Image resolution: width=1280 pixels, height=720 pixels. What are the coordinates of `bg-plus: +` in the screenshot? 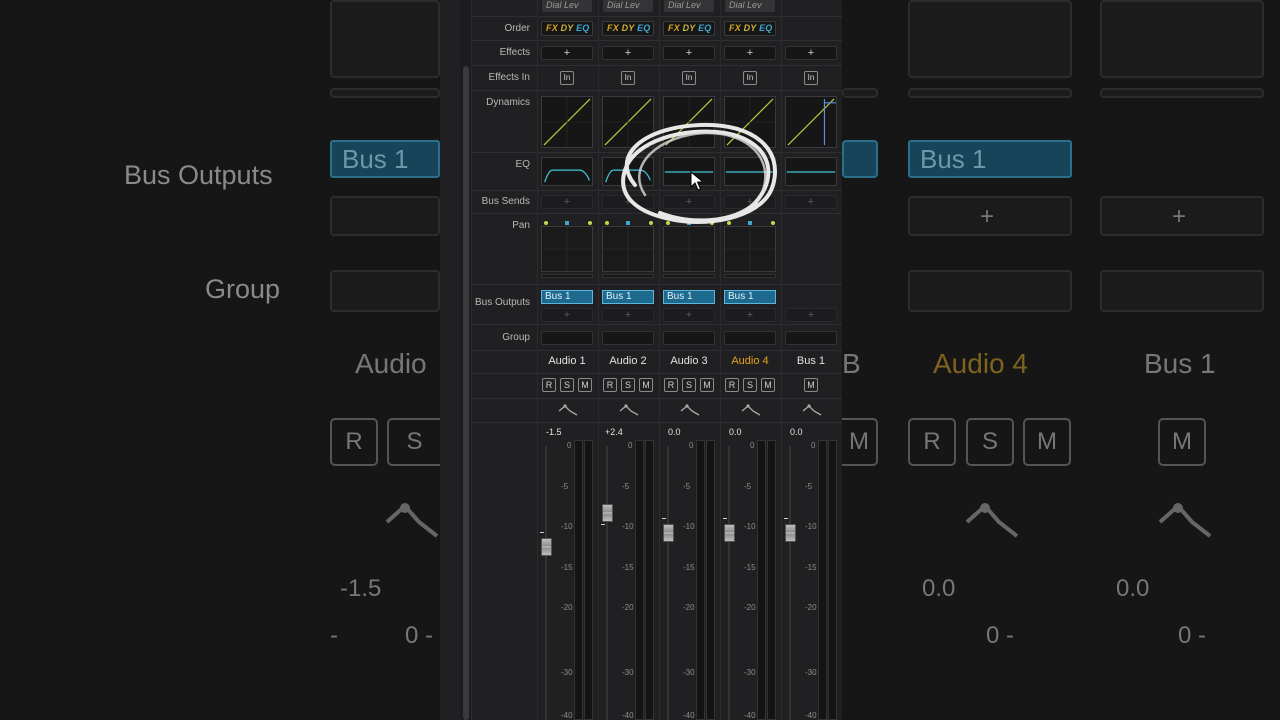 It's located at (987, 216).